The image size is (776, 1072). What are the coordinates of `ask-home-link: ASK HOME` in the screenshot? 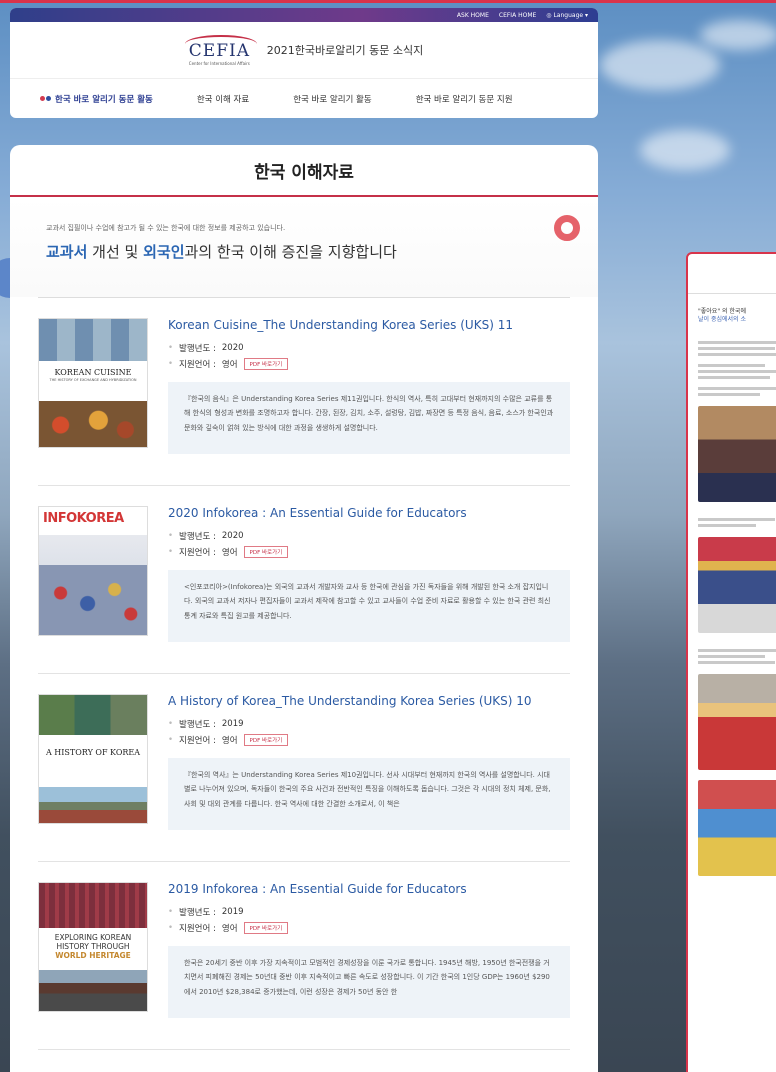 It's located at (473, 15).